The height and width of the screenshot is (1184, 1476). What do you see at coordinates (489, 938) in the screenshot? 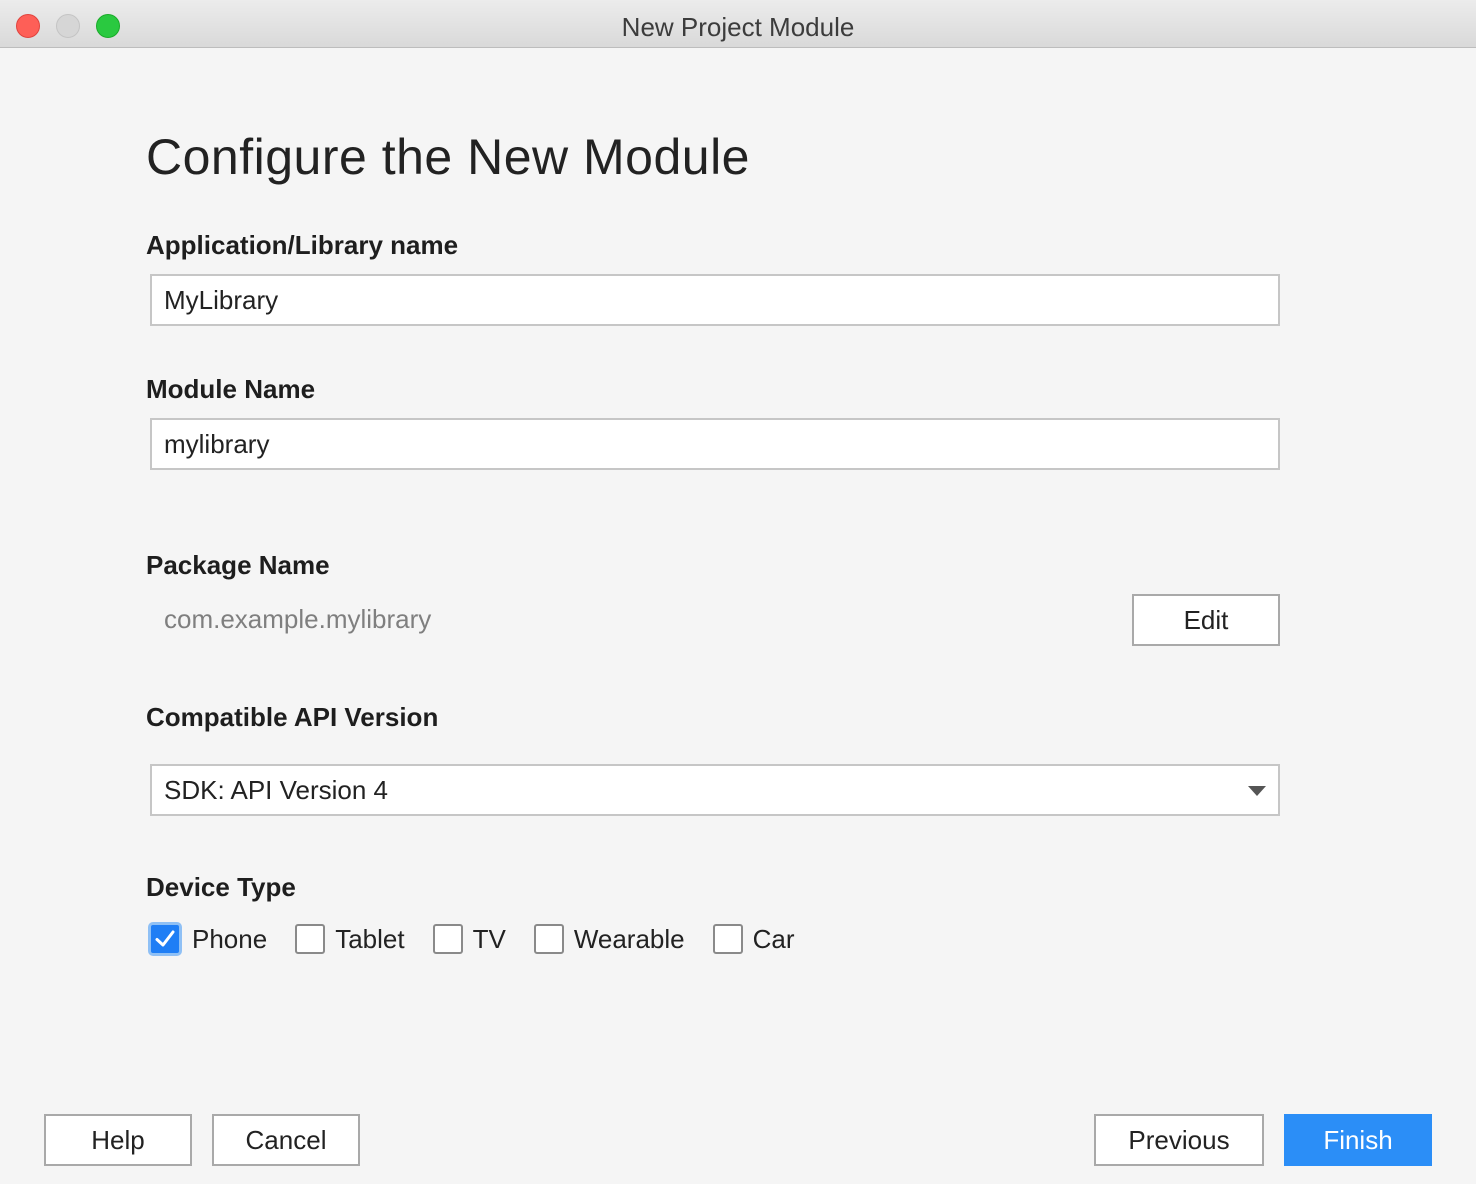
I see `tv-label: TV` at bounding box center [489, 938].